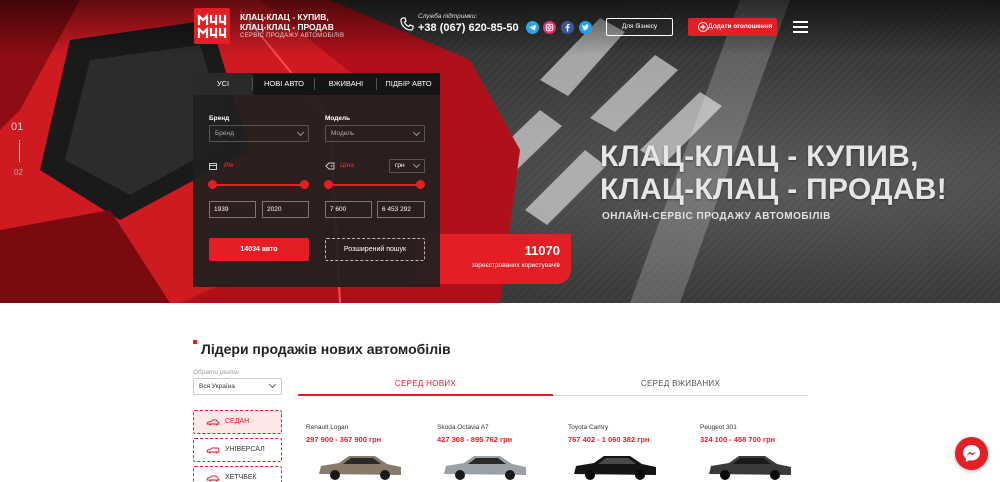 This screenshot has width=1000, height=482. Describe the element at coordinates (750, 466) in the screenshot. I see `car-image-peugeot` at that location.